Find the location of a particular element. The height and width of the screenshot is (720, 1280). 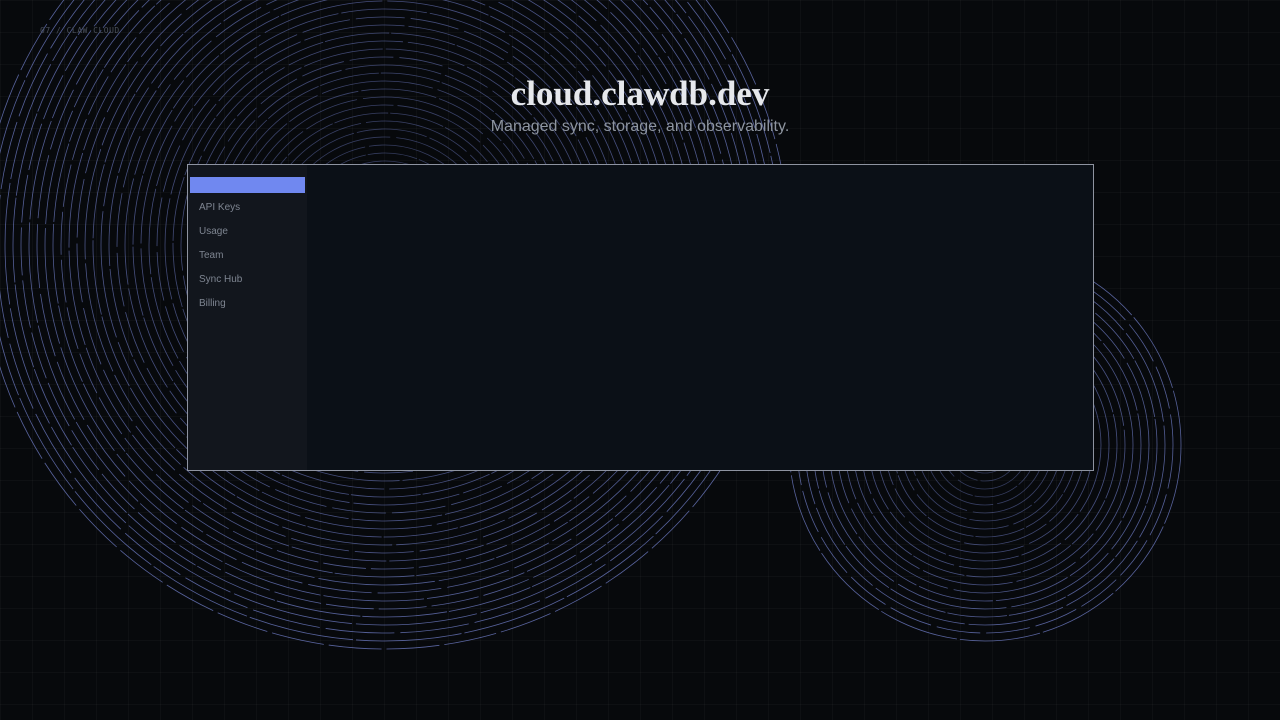

sidebar-item-api-keys: API Keys is located at coordinates (220, 211).